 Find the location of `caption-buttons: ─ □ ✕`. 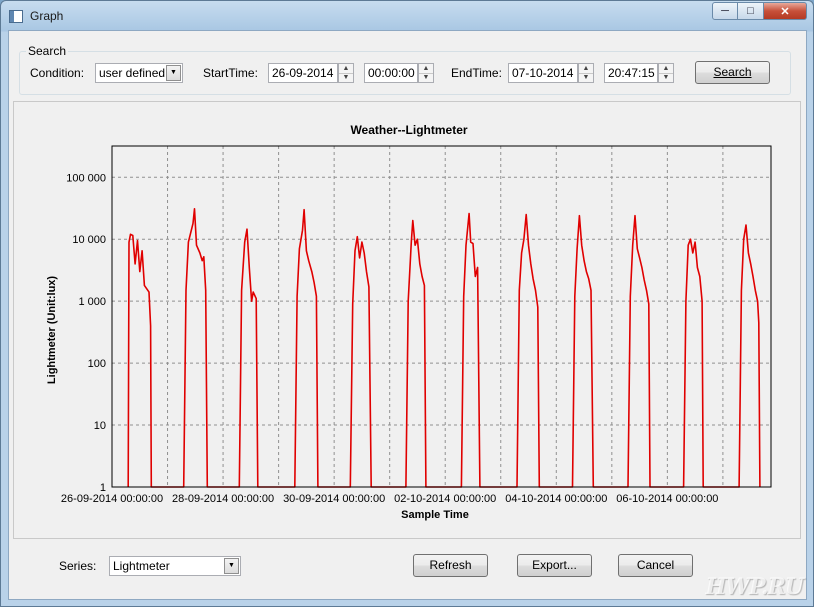

caption-buttons: ─ □ ✕ is located at coordinates (759, 11).